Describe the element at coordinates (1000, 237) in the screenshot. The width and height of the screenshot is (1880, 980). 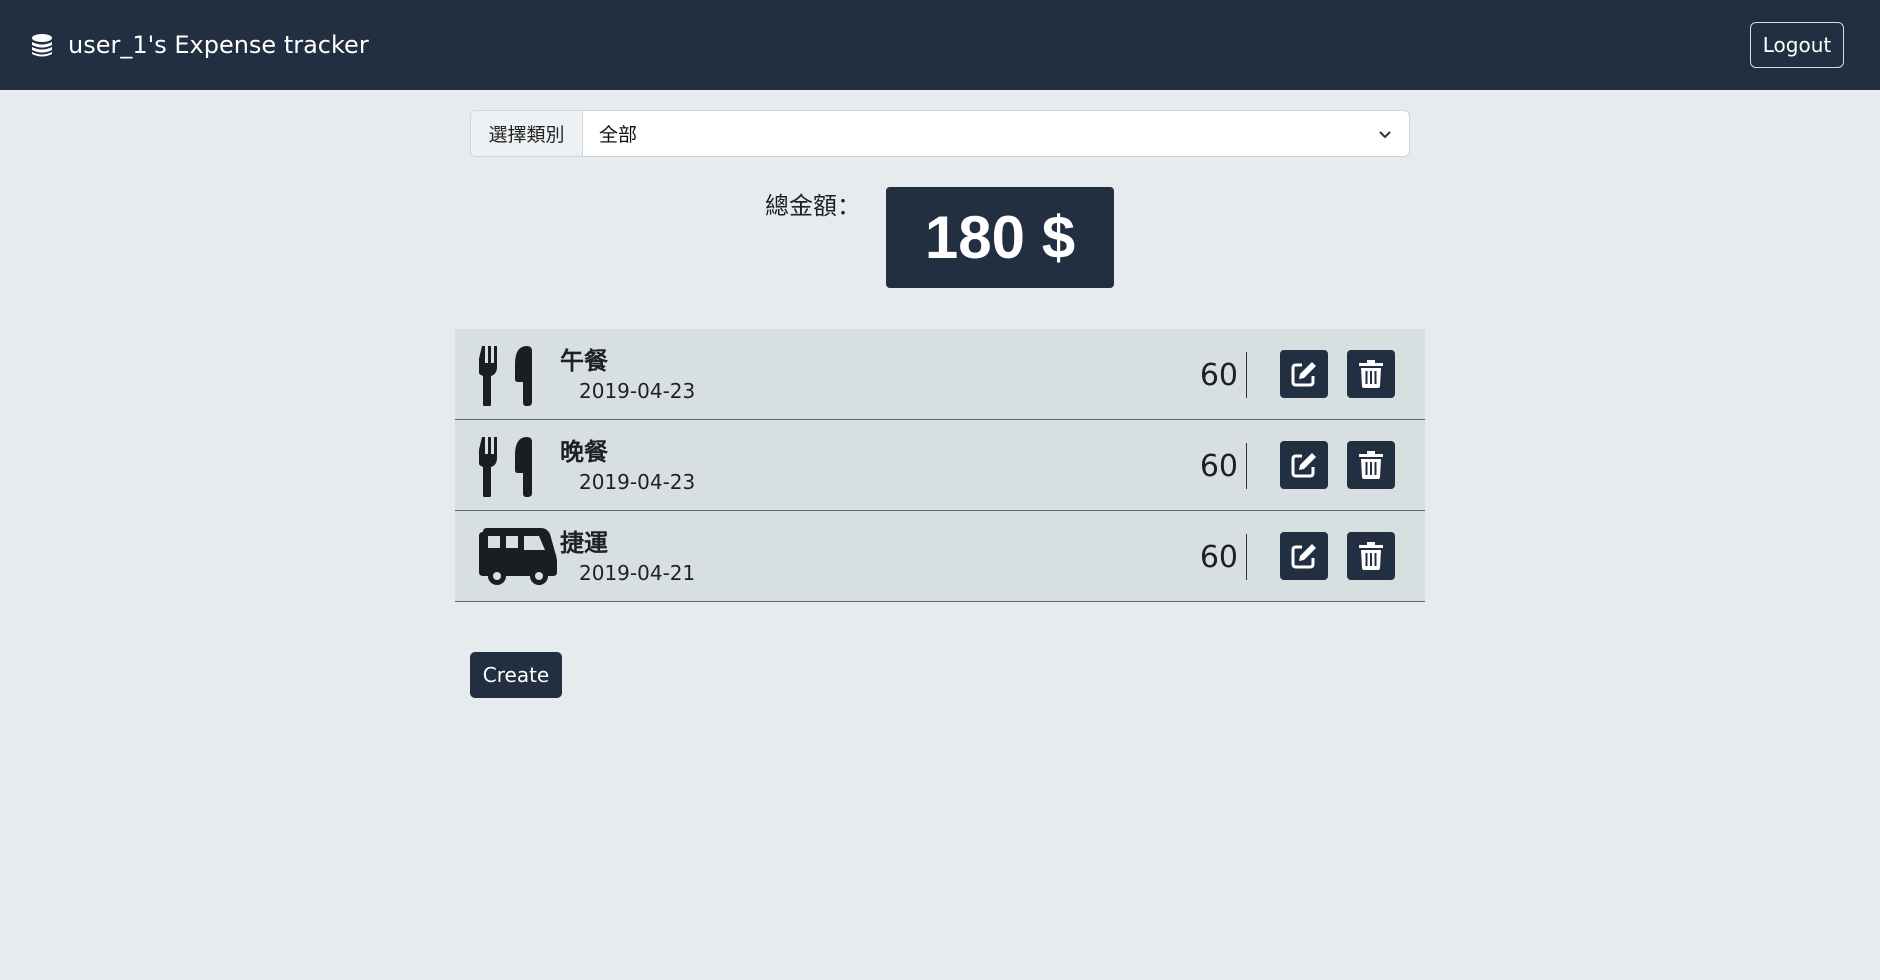
I see `total-amount: 180 $` at that location.